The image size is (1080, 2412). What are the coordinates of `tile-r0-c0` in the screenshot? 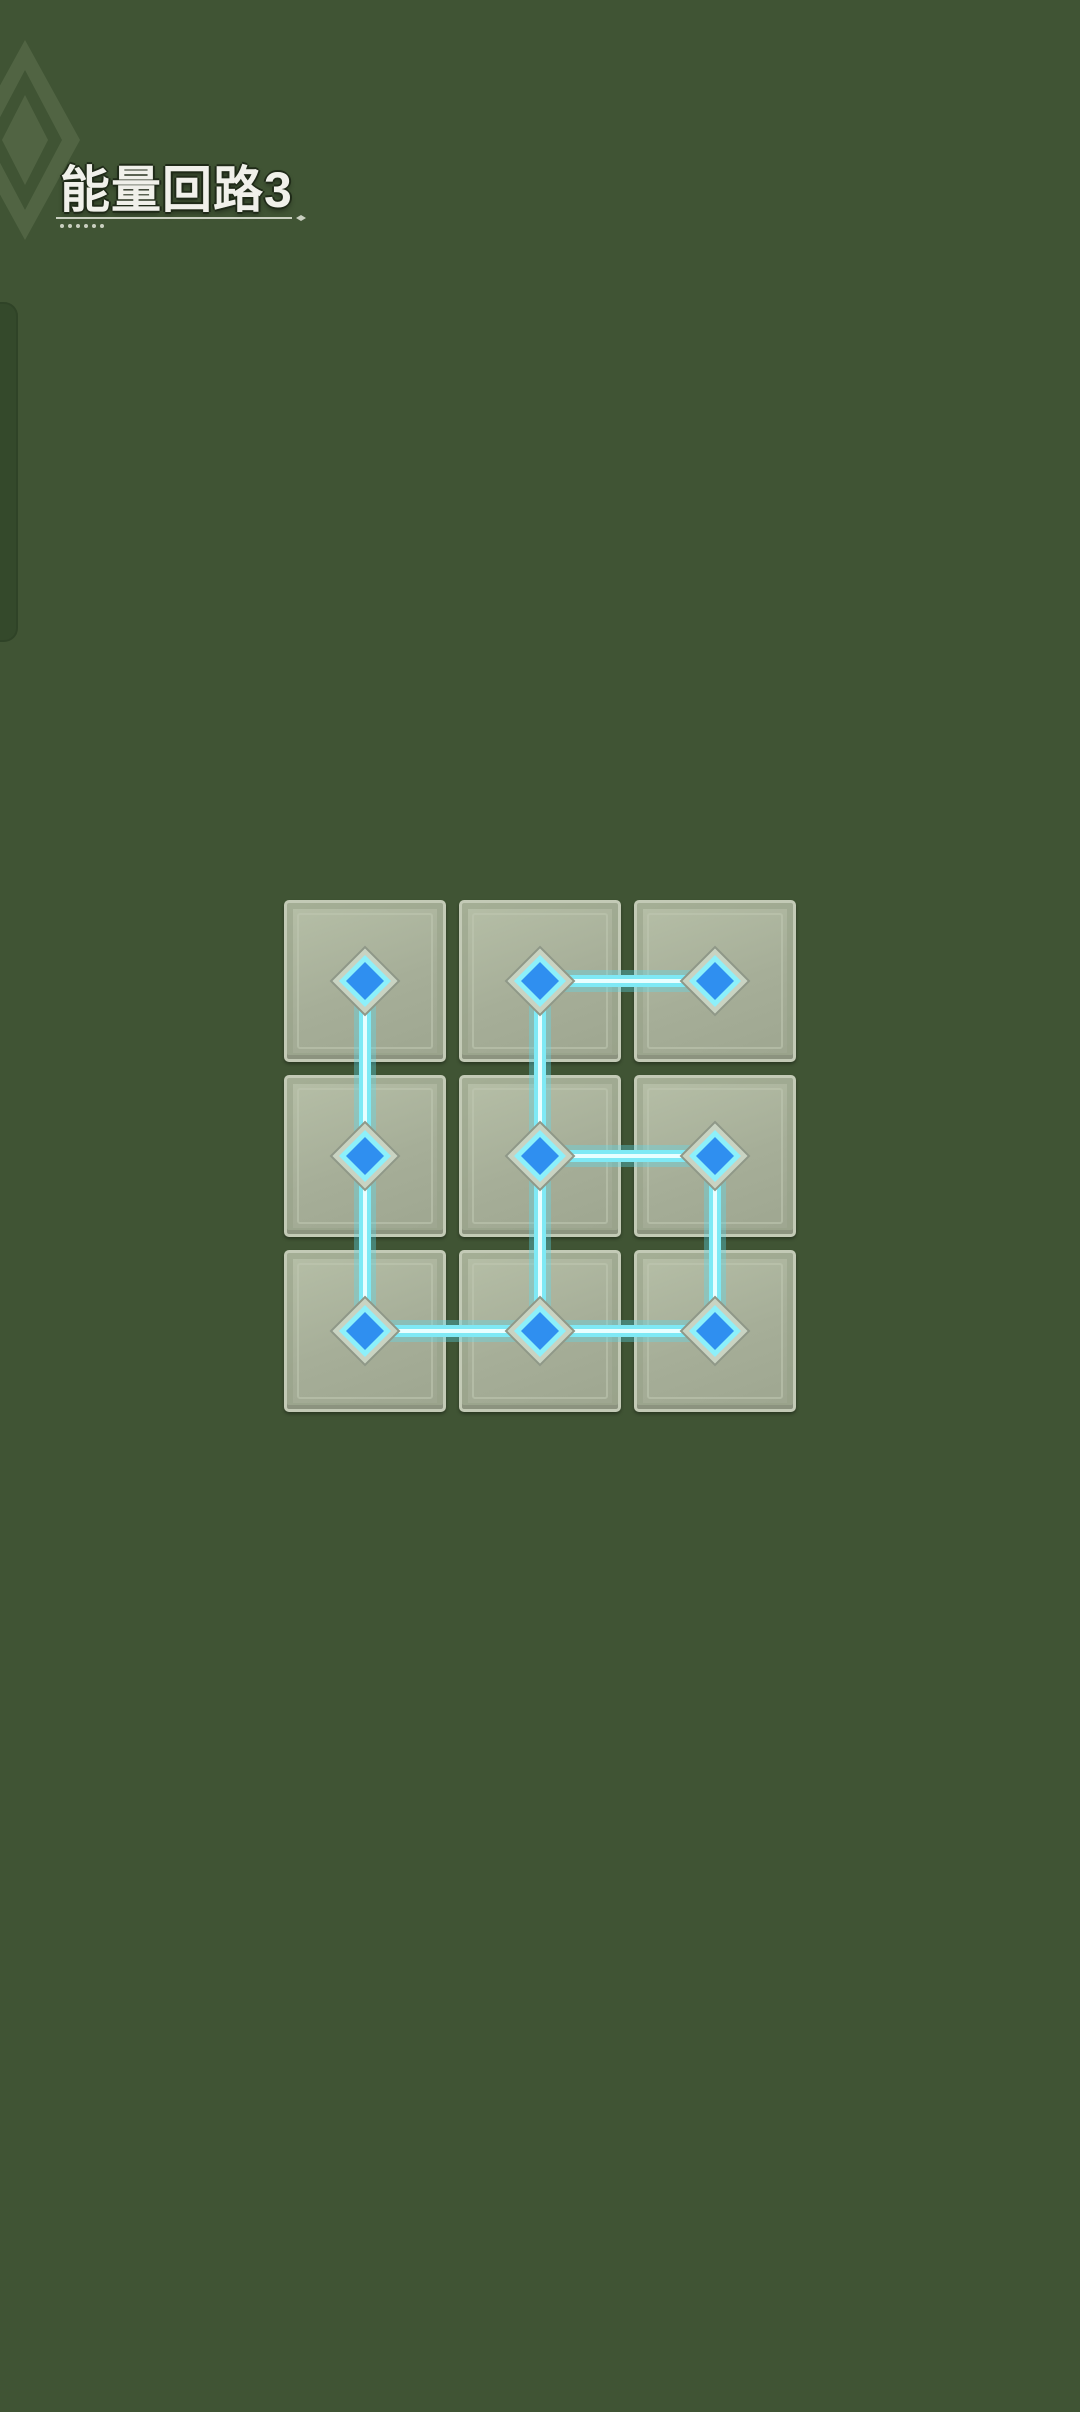 It's located at (365, 981).